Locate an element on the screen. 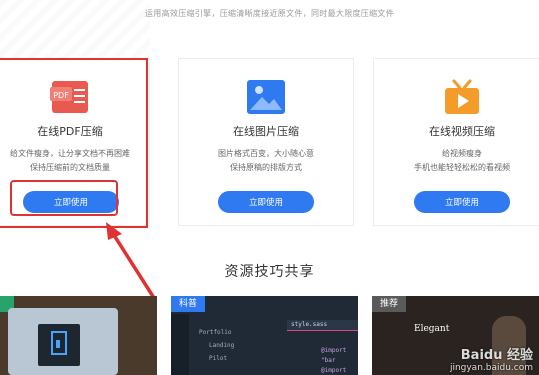 This screenshot has width=539, height=375. thumbnail-tag: 科普 is located at coordinates (188, 304).